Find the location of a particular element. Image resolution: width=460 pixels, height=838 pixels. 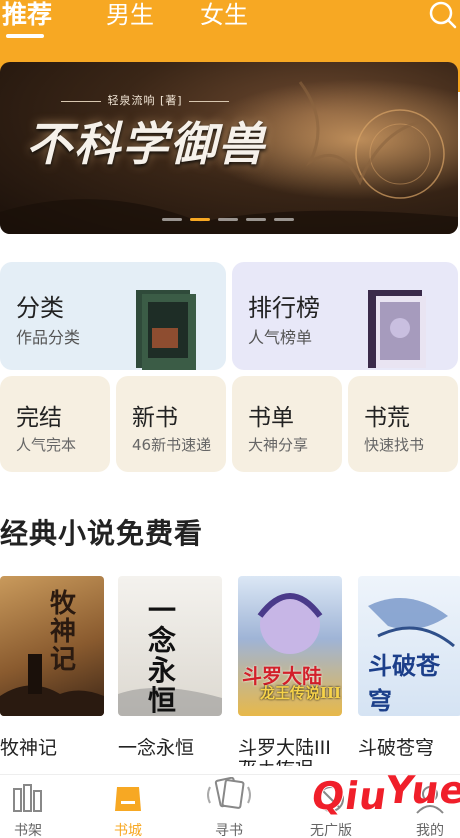

watermark-text: Qiu is located at coordinates (349, 796).